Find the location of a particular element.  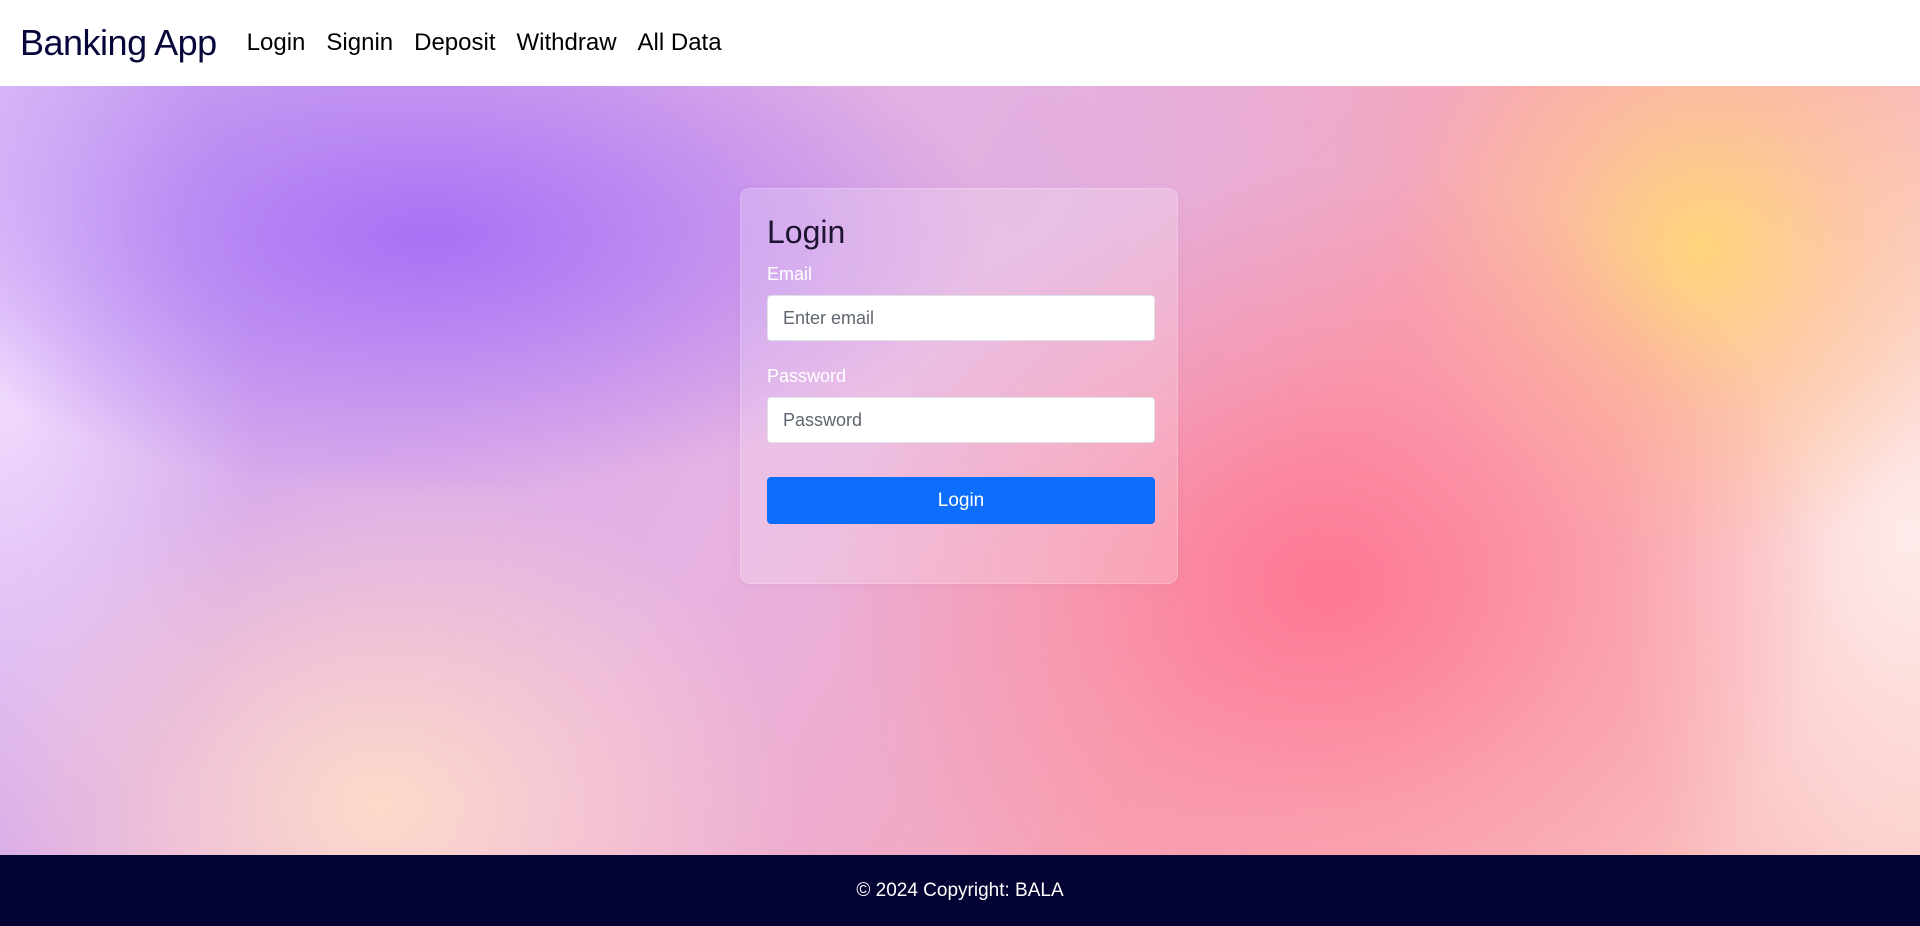

footer-copyright: © 2024 Copyright: BALA is located at coordinates (960, 890).